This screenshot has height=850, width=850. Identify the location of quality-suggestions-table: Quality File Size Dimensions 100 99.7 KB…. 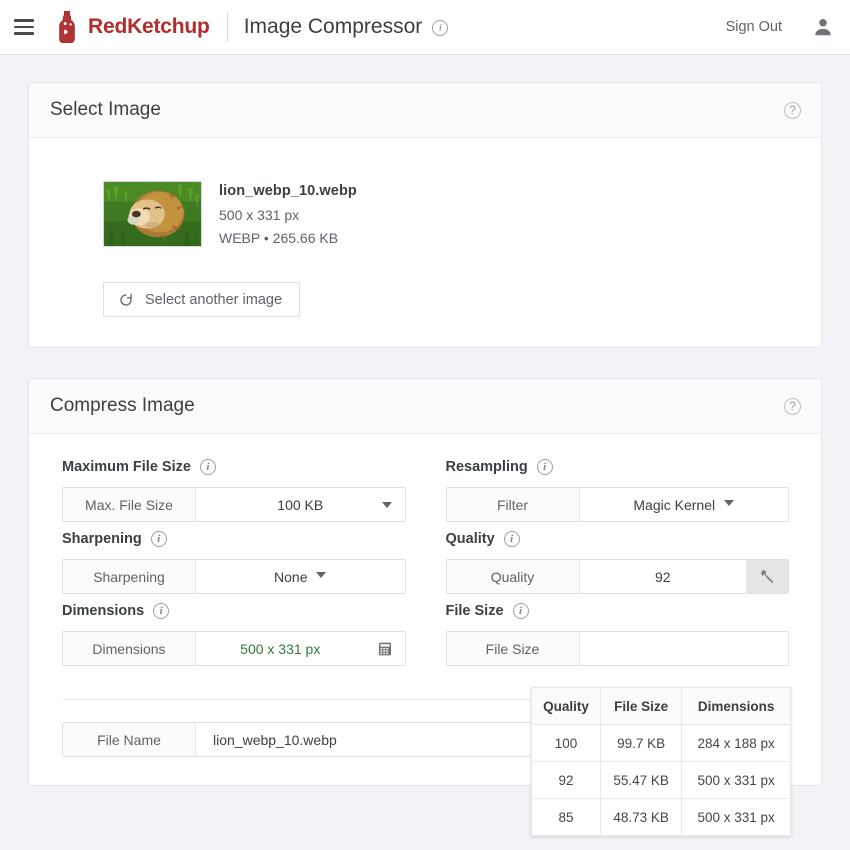
(661, 761).